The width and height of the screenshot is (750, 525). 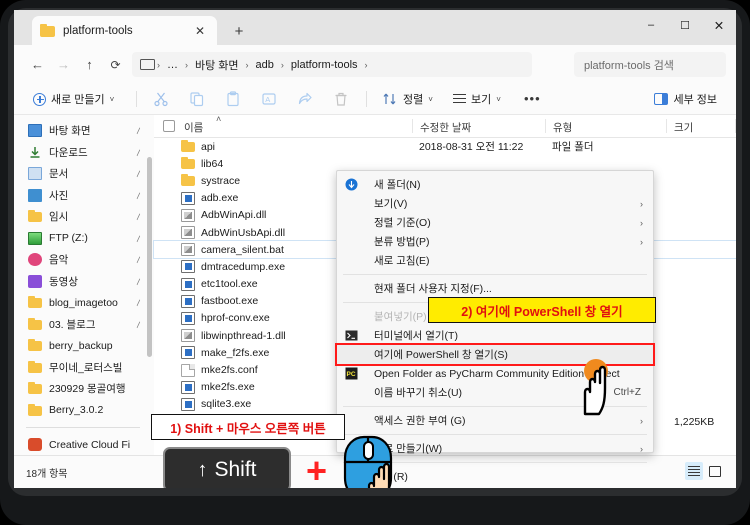 What do you see at coordinates (84, 303) in the screenshot?
I see `sidebar-item-blog-imagetool: blog_imagetoo \` at bounding box center [84, 303].